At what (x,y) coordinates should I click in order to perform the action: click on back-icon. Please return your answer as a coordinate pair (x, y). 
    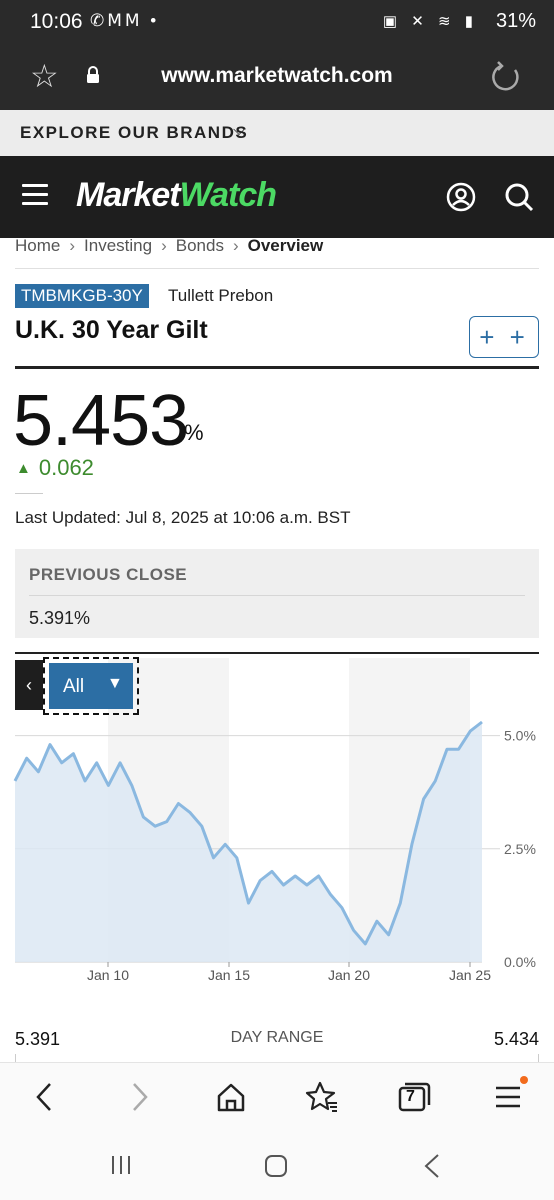
    Looking at the image, I should click on (45, 1097).